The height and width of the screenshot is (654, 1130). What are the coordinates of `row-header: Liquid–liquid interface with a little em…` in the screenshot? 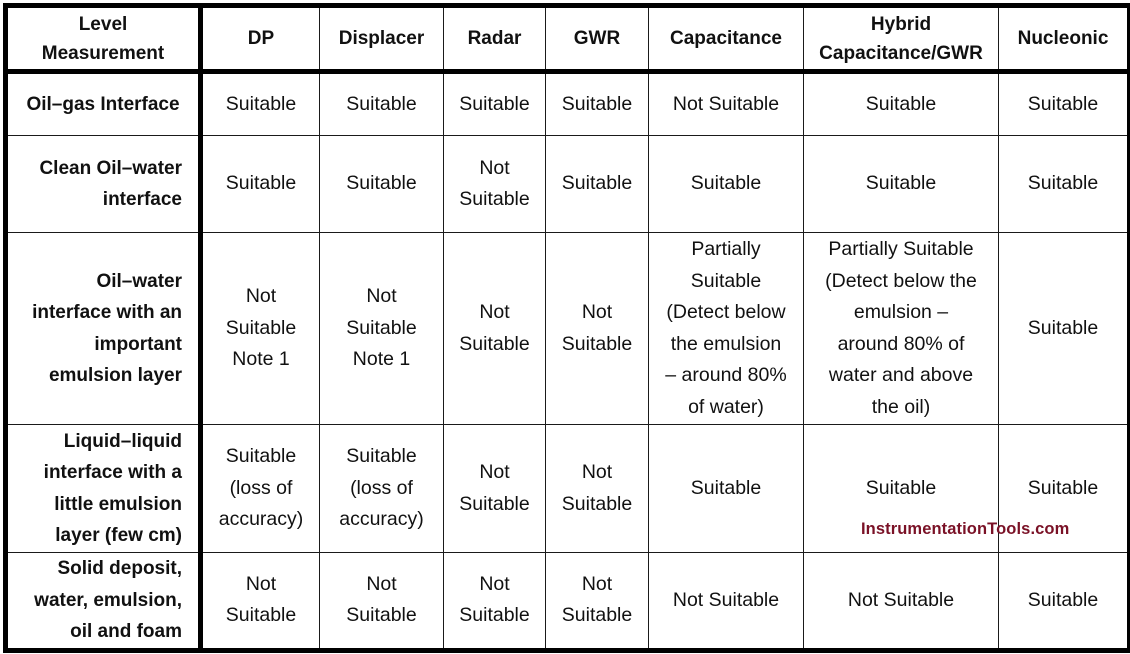 It's located at (104, 488).